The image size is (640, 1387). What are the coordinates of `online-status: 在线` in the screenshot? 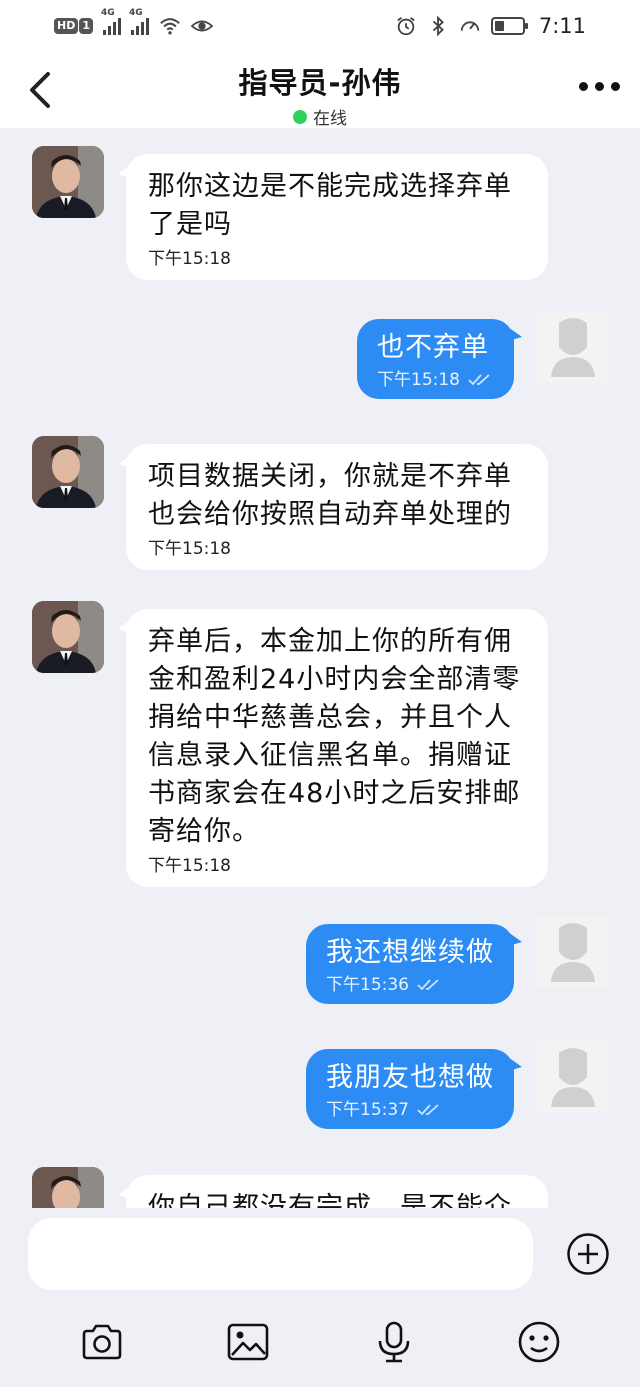 It's located at (320, 116).